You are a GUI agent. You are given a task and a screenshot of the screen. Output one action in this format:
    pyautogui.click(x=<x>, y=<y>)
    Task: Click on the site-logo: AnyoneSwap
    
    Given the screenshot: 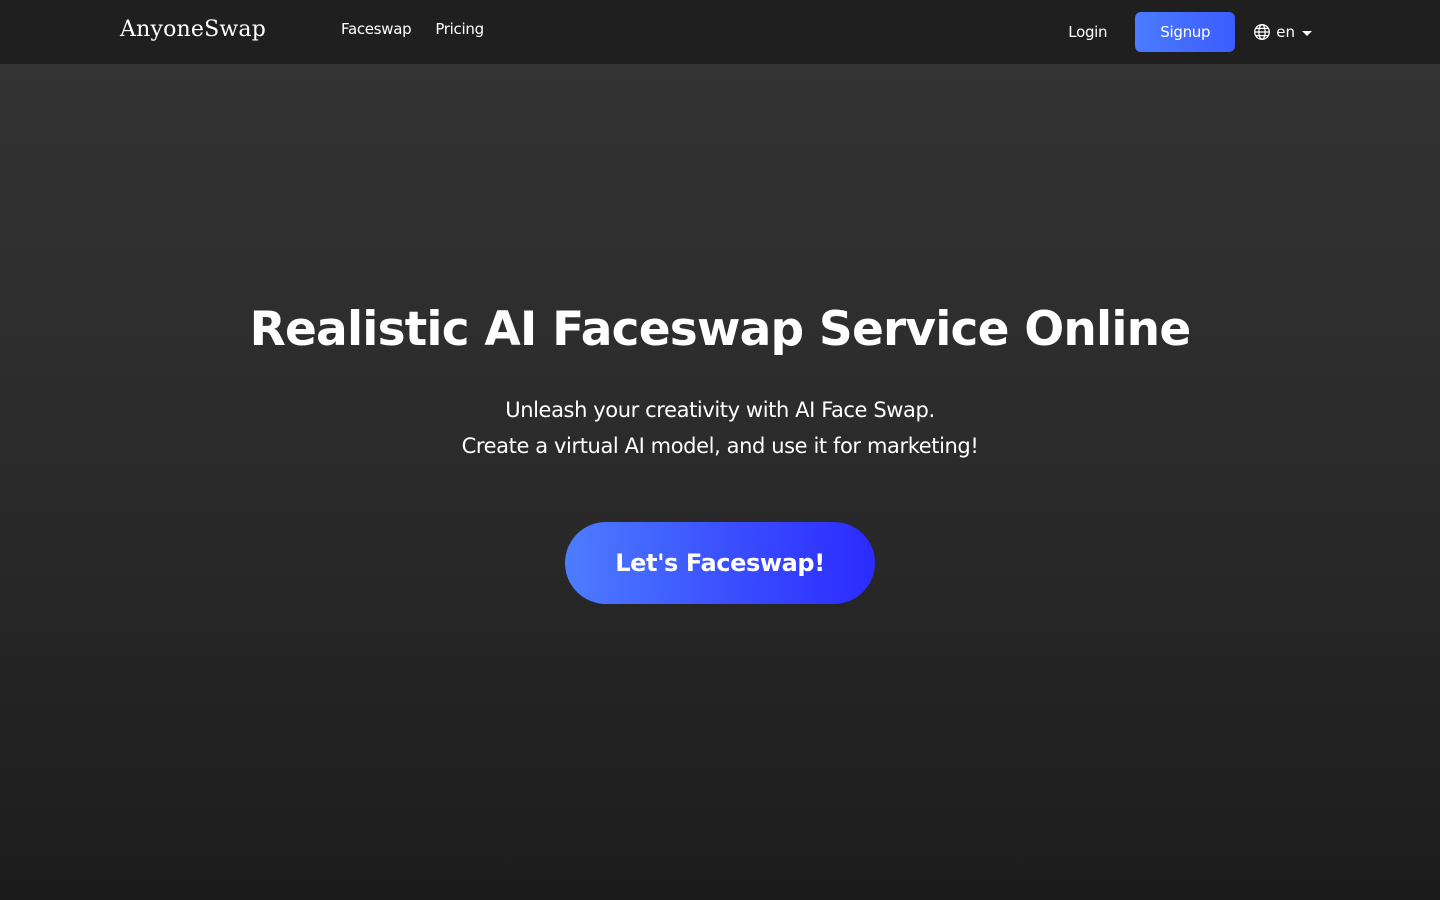 What is the action you would take?
    pyautogui.click(x=193, y=29)
    